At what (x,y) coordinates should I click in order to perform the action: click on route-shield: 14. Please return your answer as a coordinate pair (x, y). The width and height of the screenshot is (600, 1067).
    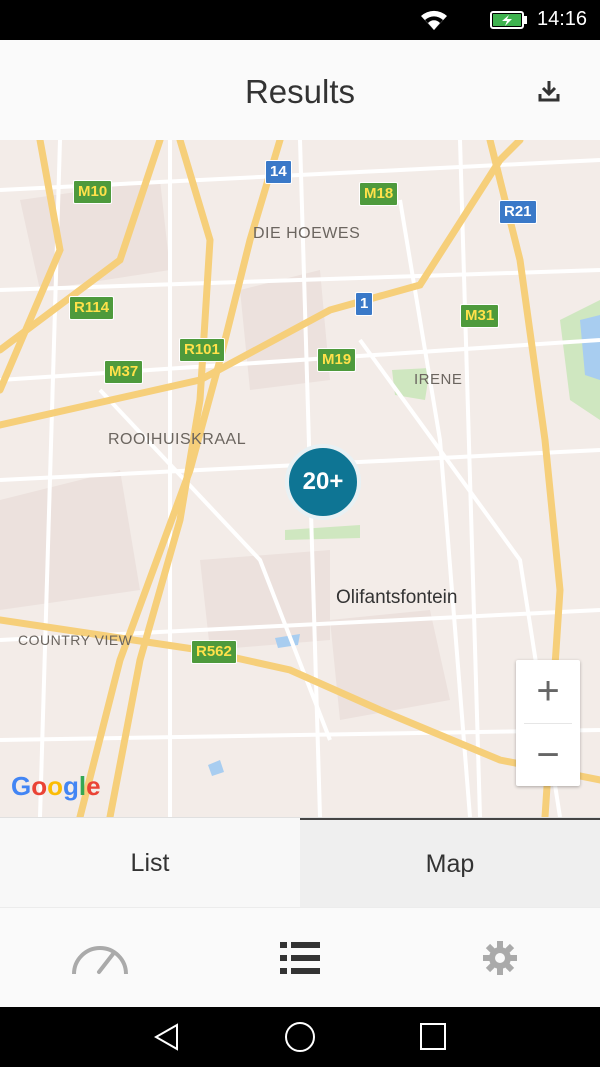
    Looking at the image, I should click on (278, 172).